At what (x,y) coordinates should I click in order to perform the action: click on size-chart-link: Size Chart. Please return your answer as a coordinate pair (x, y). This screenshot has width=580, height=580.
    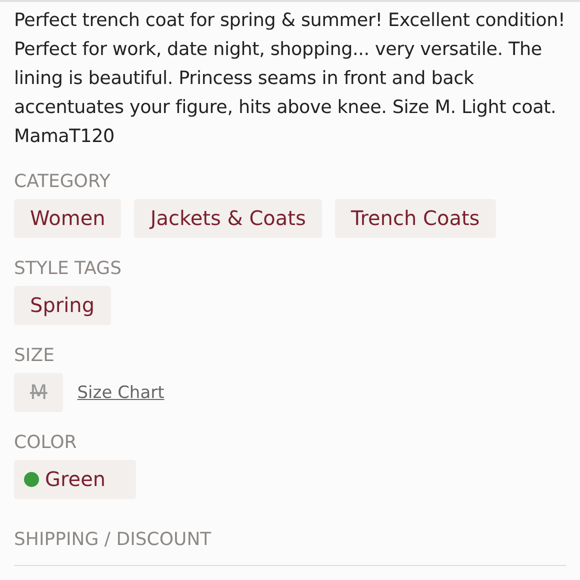
    Looking at the image, I should click on (120, 392).